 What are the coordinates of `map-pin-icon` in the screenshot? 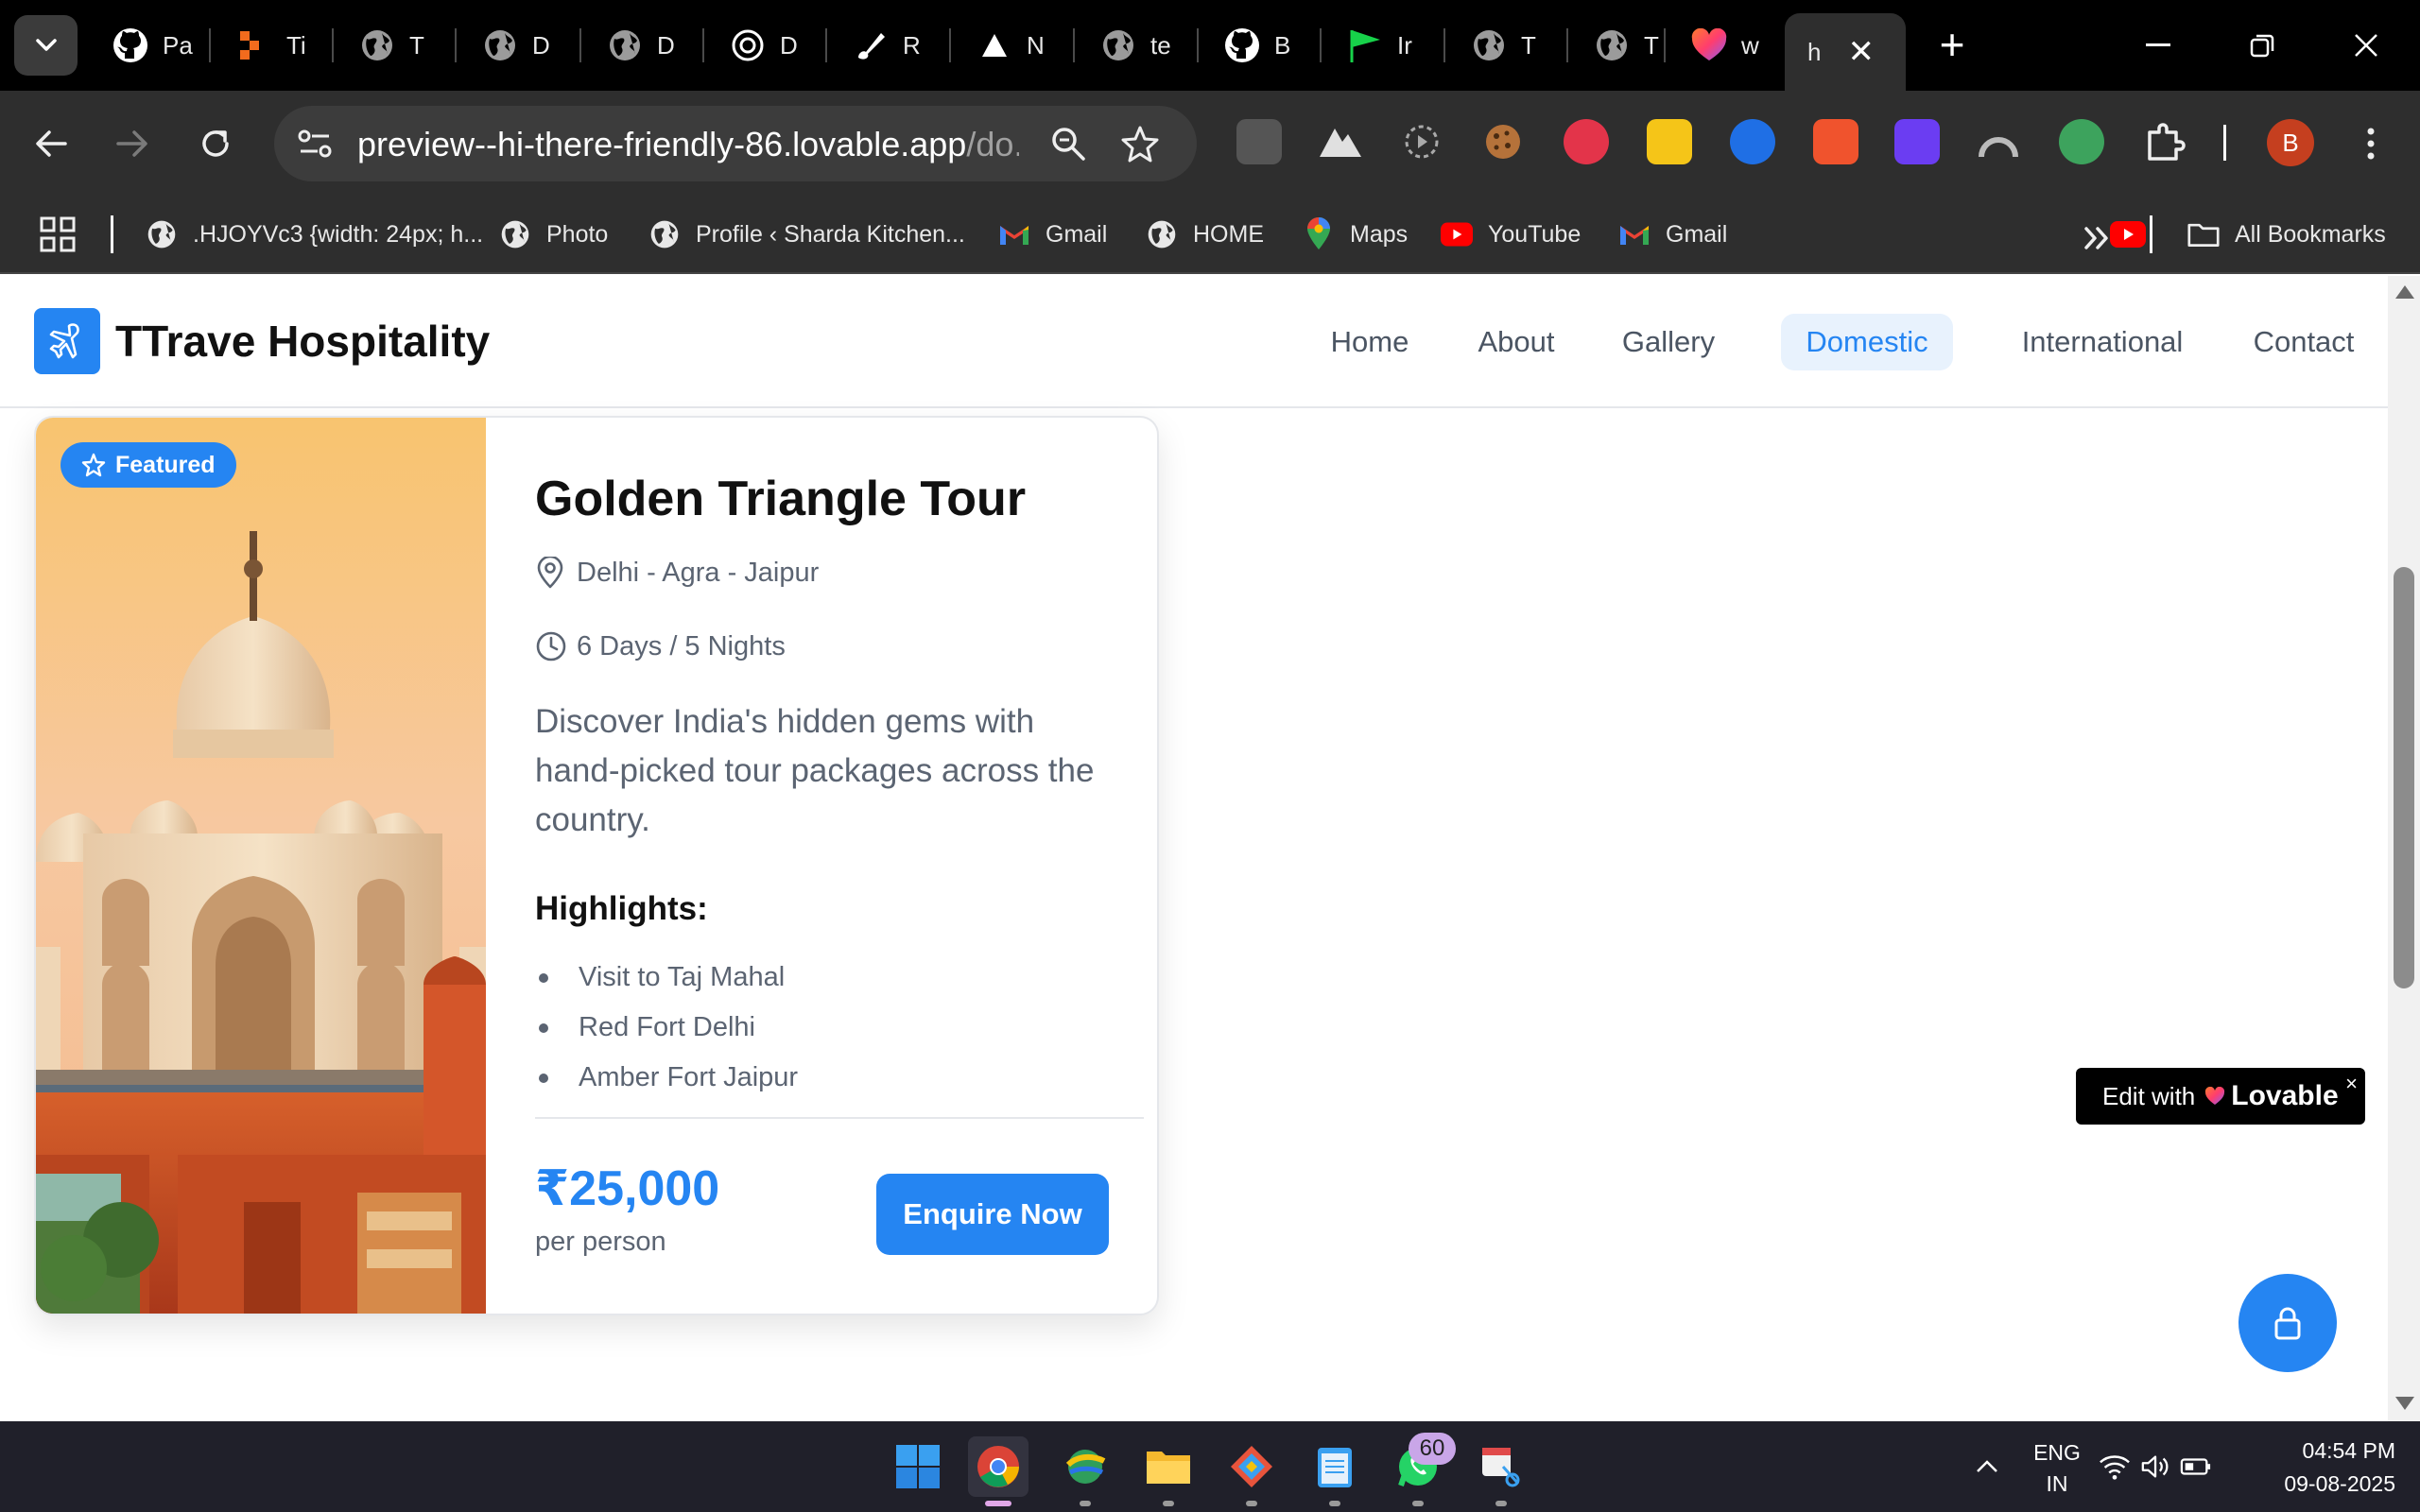 It's located at (551, 573).